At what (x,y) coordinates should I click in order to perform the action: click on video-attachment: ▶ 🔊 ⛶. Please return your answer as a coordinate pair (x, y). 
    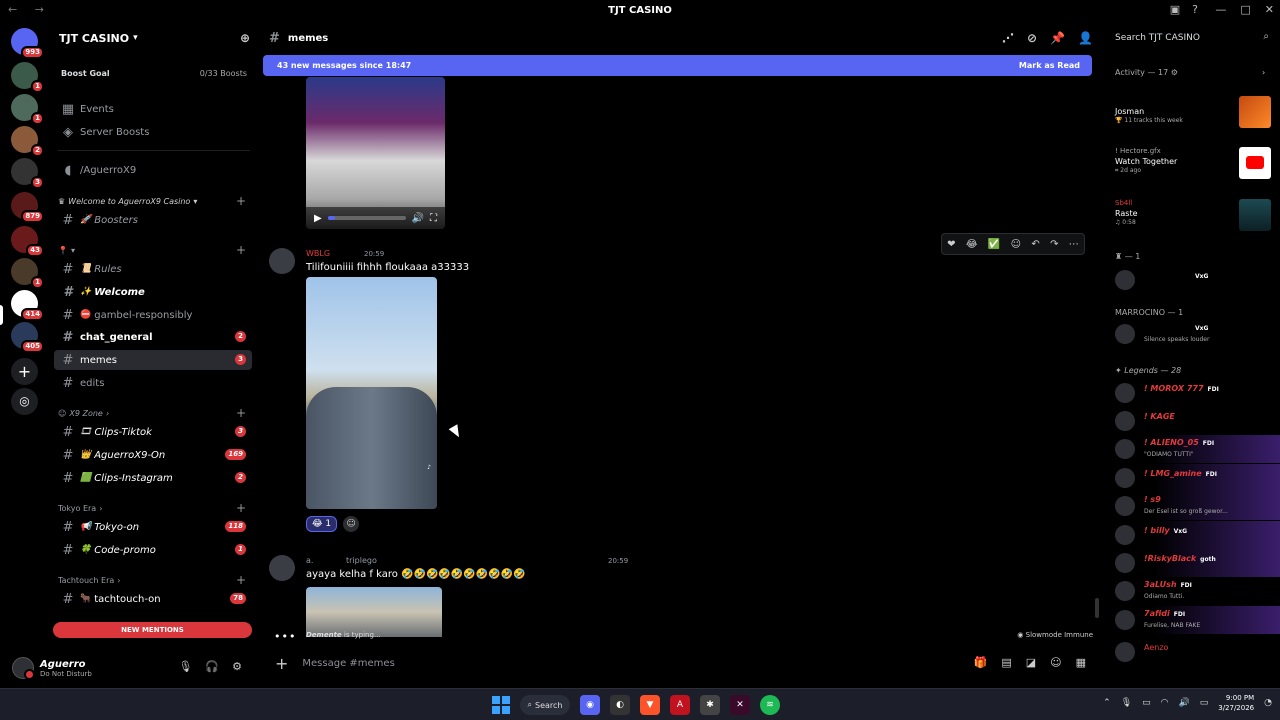
    Looking at the image, I should click on (375, 153).